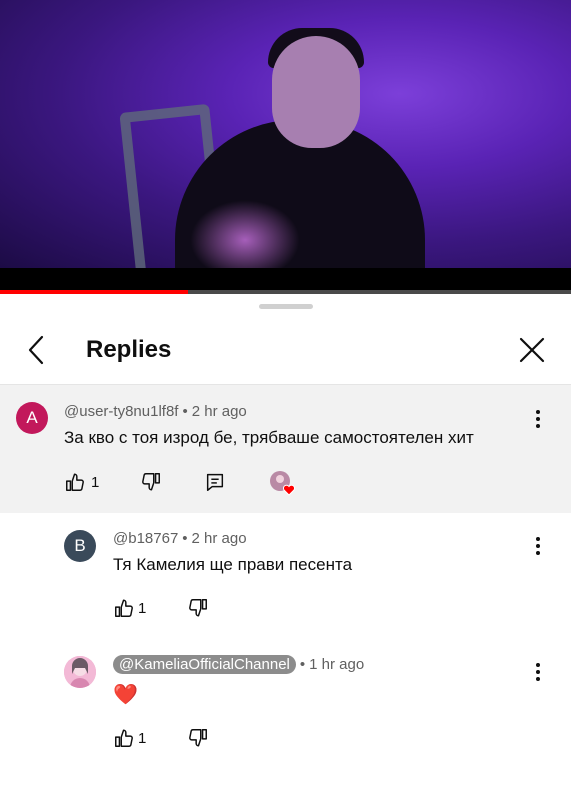 This screenshot has width=571, height=800. I want to click on comment-author: @b18767, so click(145, 538).